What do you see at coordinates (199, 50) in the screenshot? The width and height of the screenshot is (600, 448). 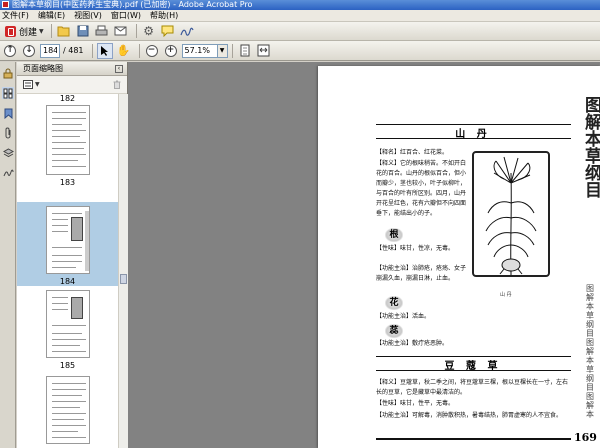 I see `zoom-input` at bounding box center [199, 50].